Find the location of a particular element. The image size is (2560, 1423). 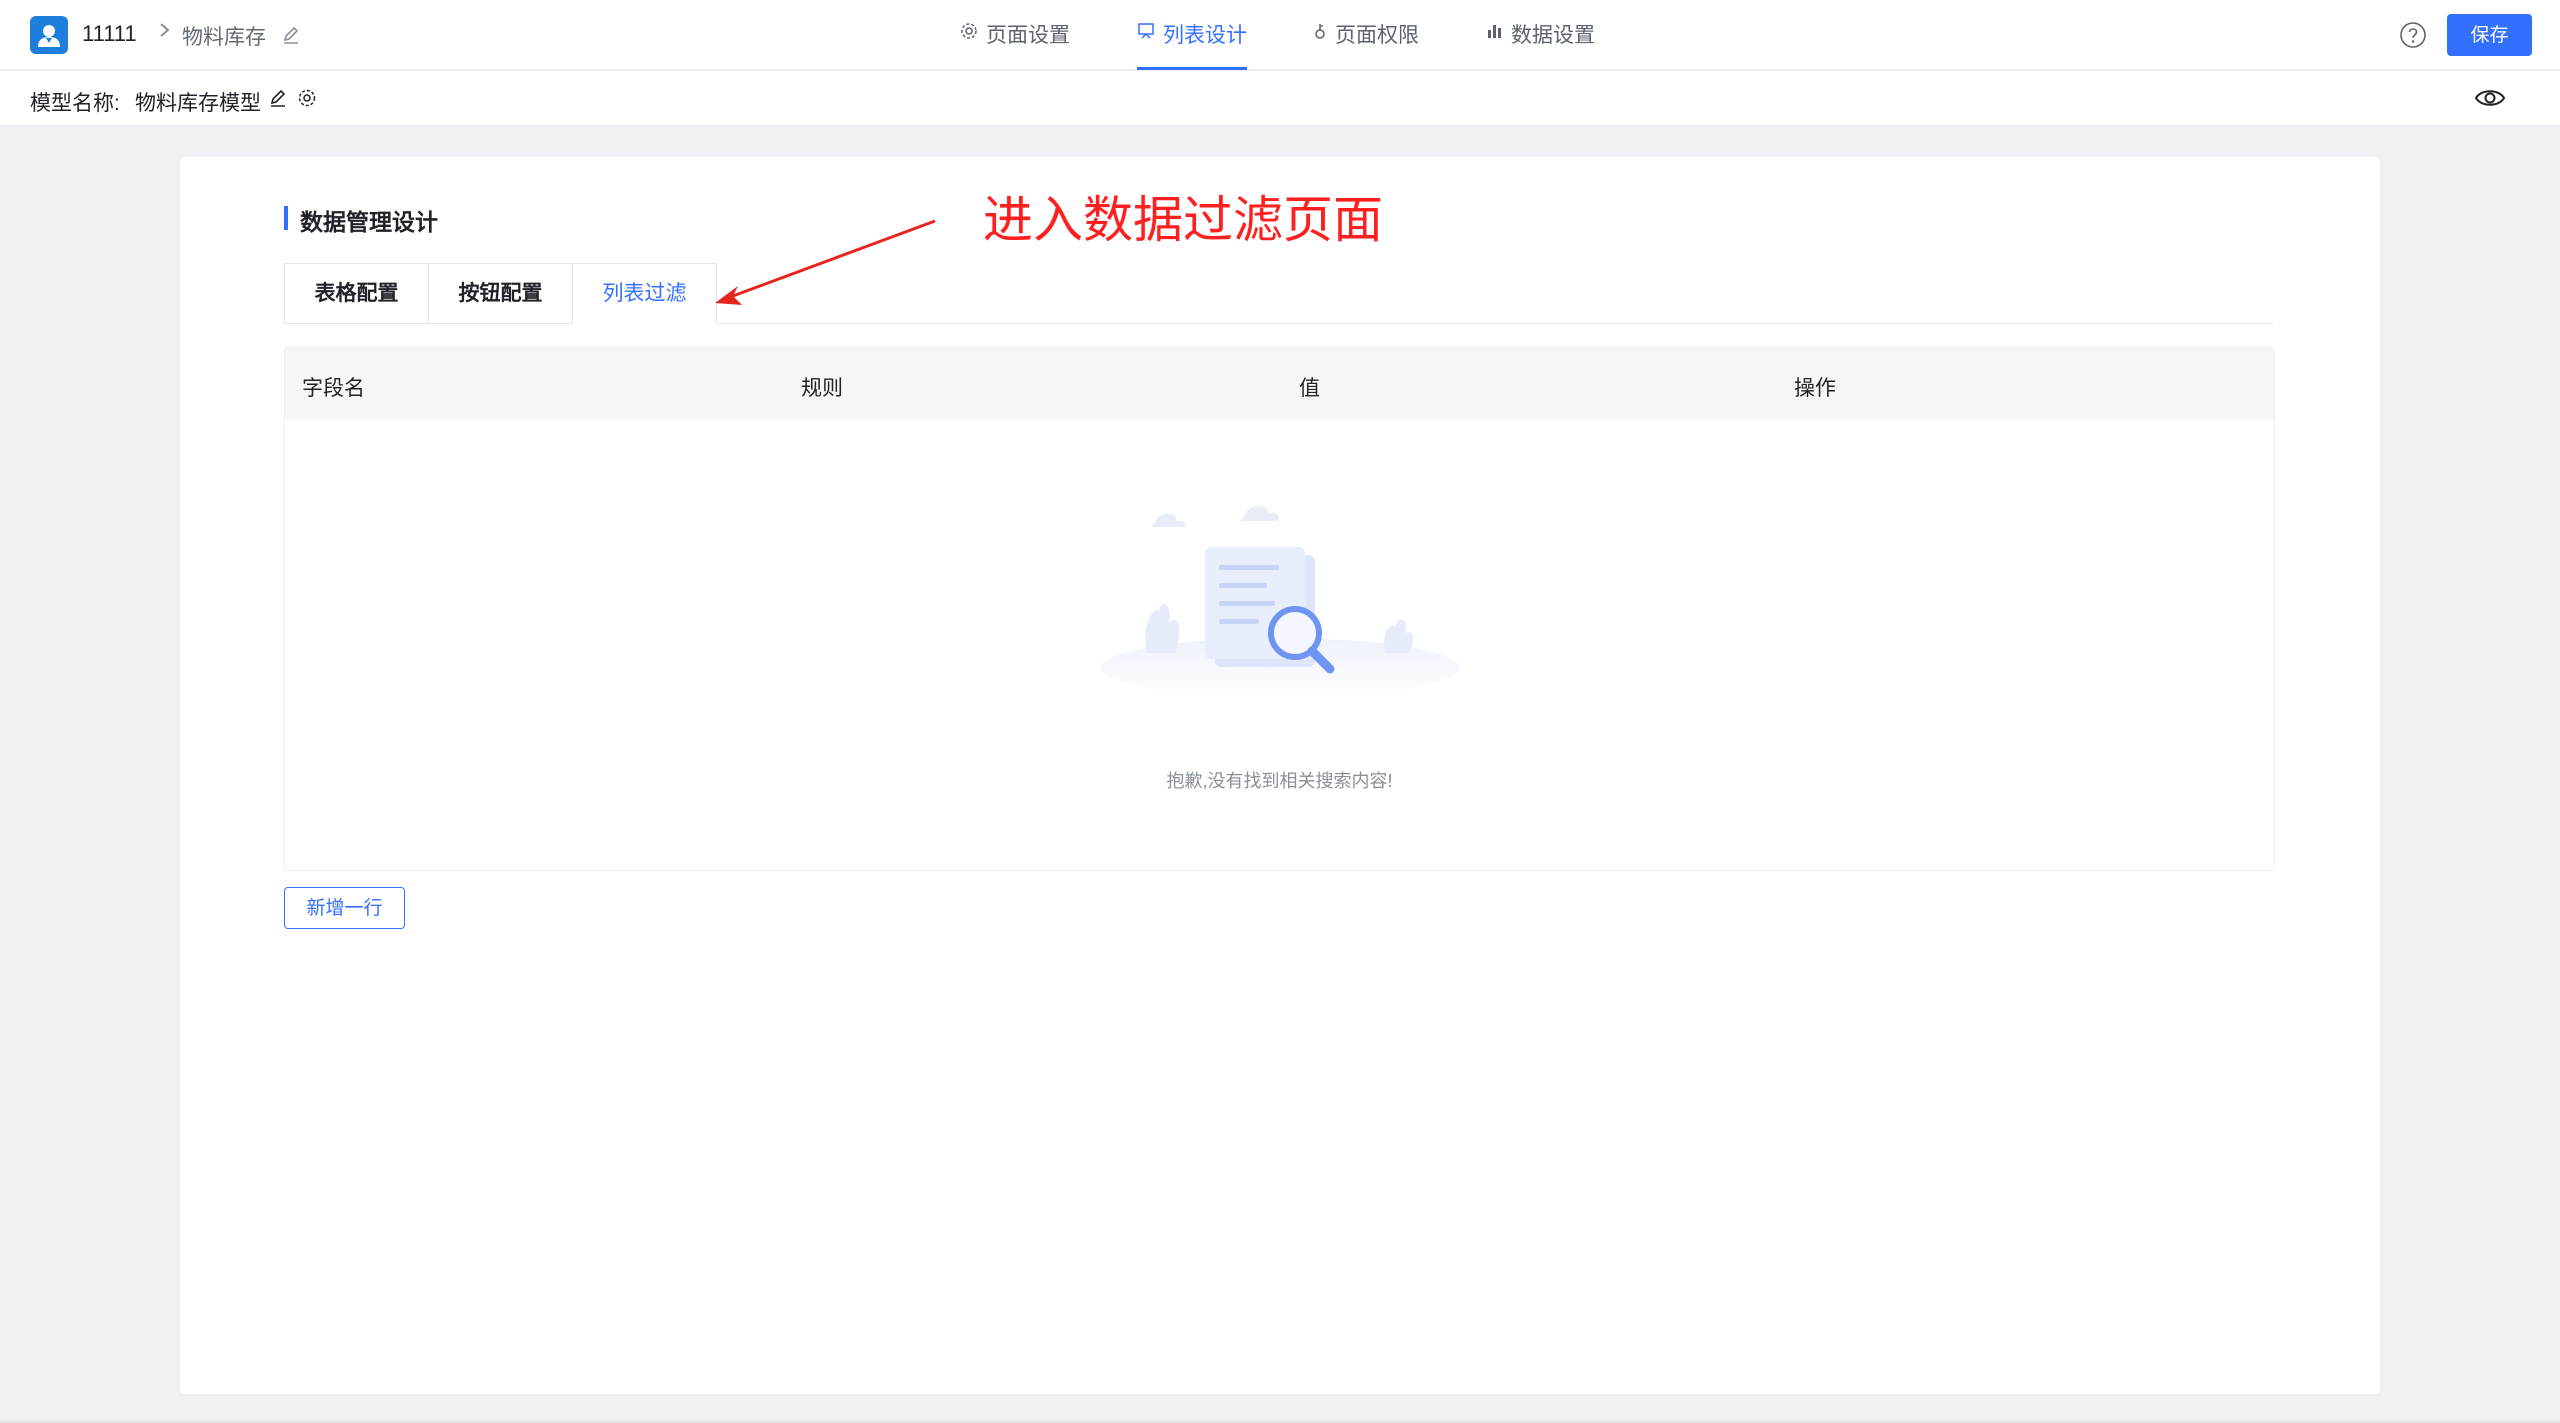

key-icon is located at coordinates (1320, 35).